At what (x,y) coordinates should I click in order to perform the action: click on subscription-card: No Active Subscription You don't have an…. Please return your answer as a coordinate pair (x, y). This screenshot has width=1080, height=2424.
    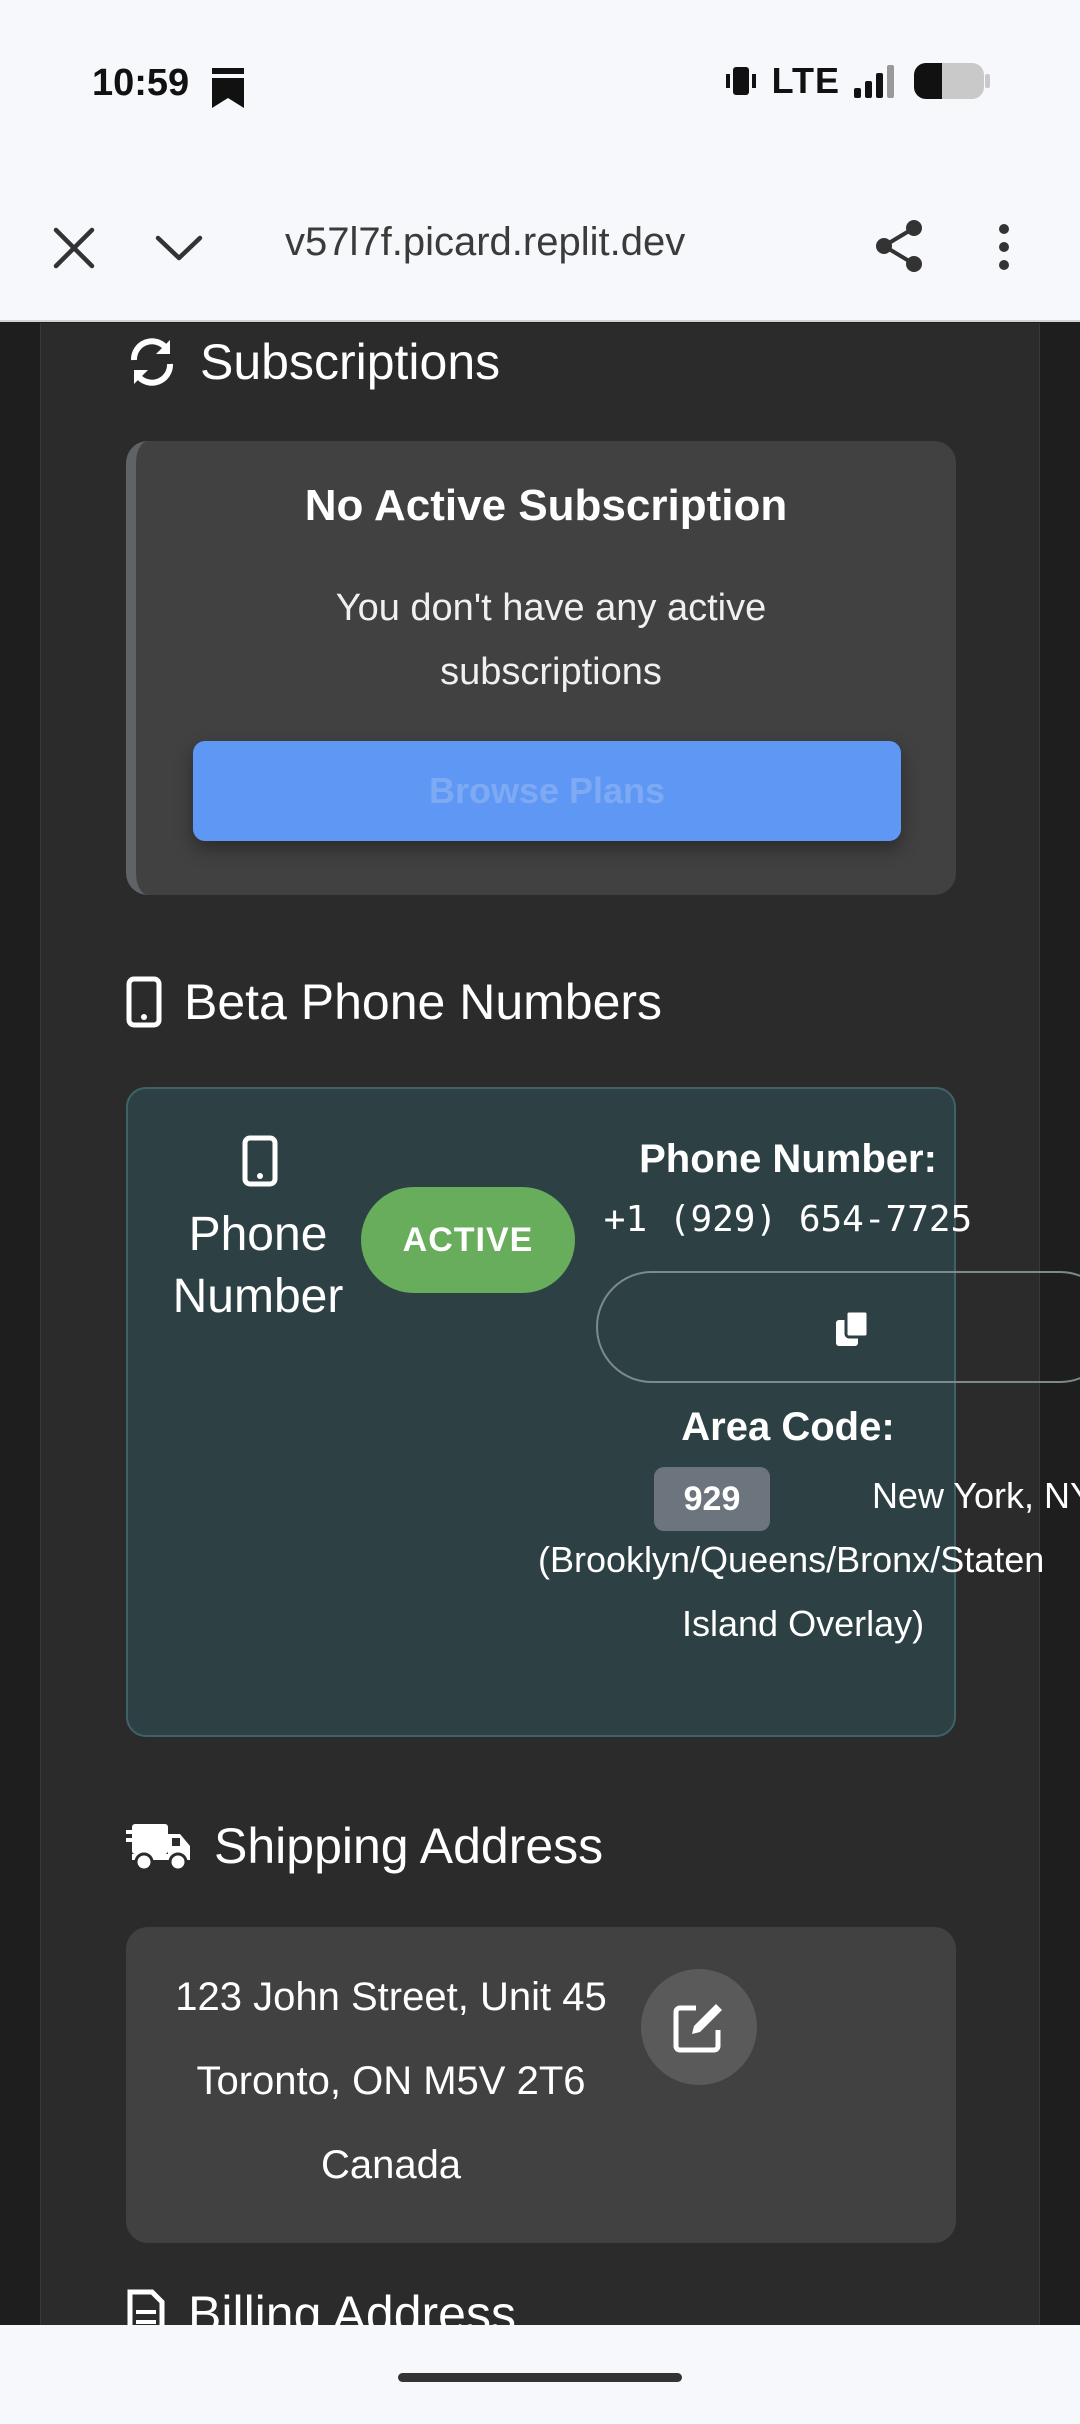
    Looking at the image, I should click on (541, 668).